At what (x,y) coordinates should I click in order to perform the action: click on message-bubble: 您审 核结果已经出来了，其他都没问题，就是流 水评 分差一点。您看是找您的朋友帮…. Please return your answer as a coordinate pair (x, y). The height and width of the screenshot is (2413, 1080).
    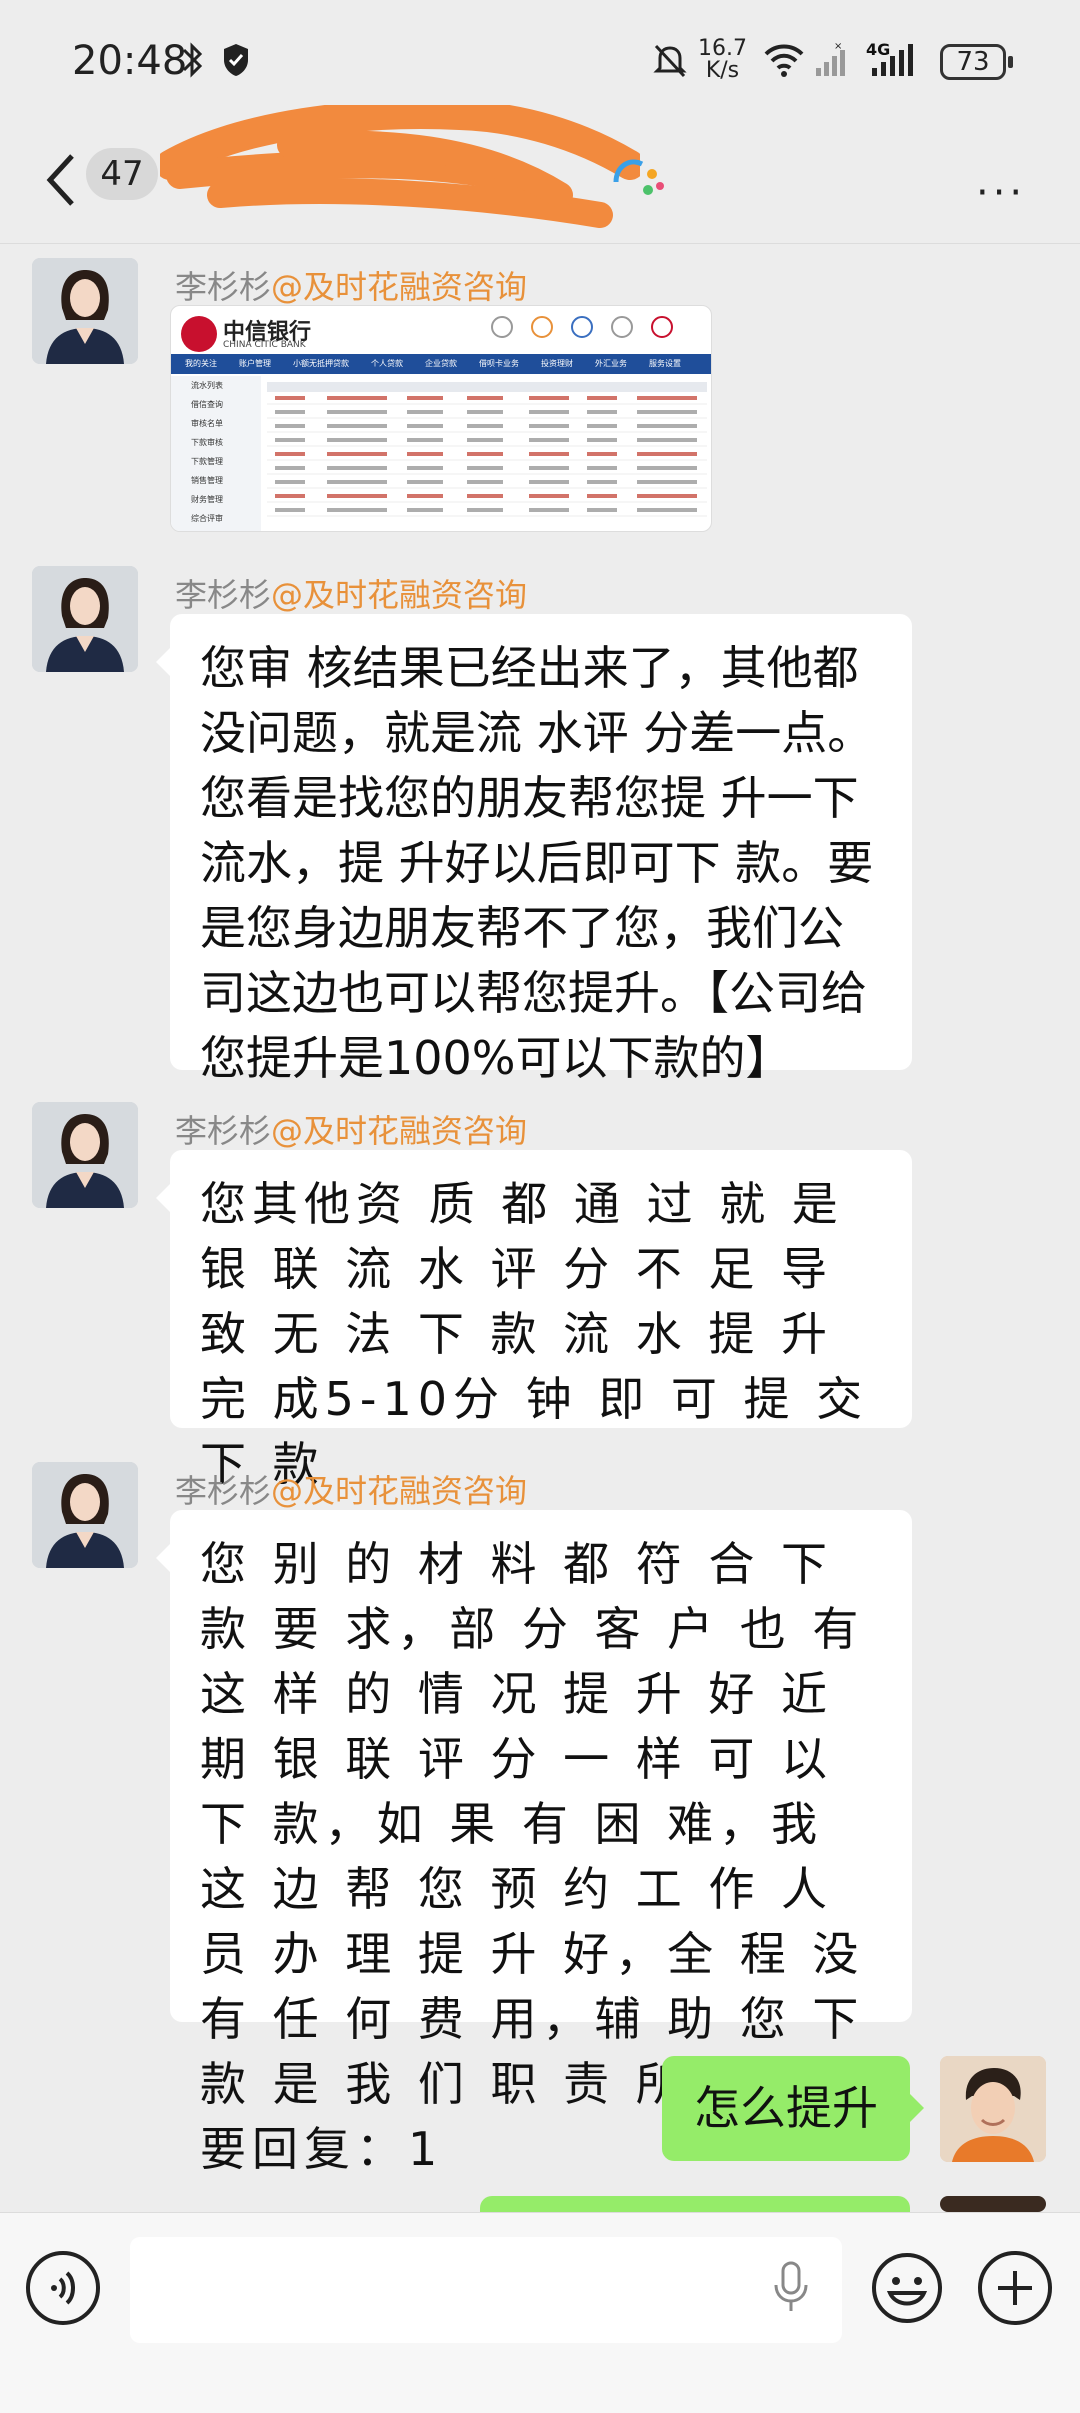
    Looking at the image, I should click on (534, 849).